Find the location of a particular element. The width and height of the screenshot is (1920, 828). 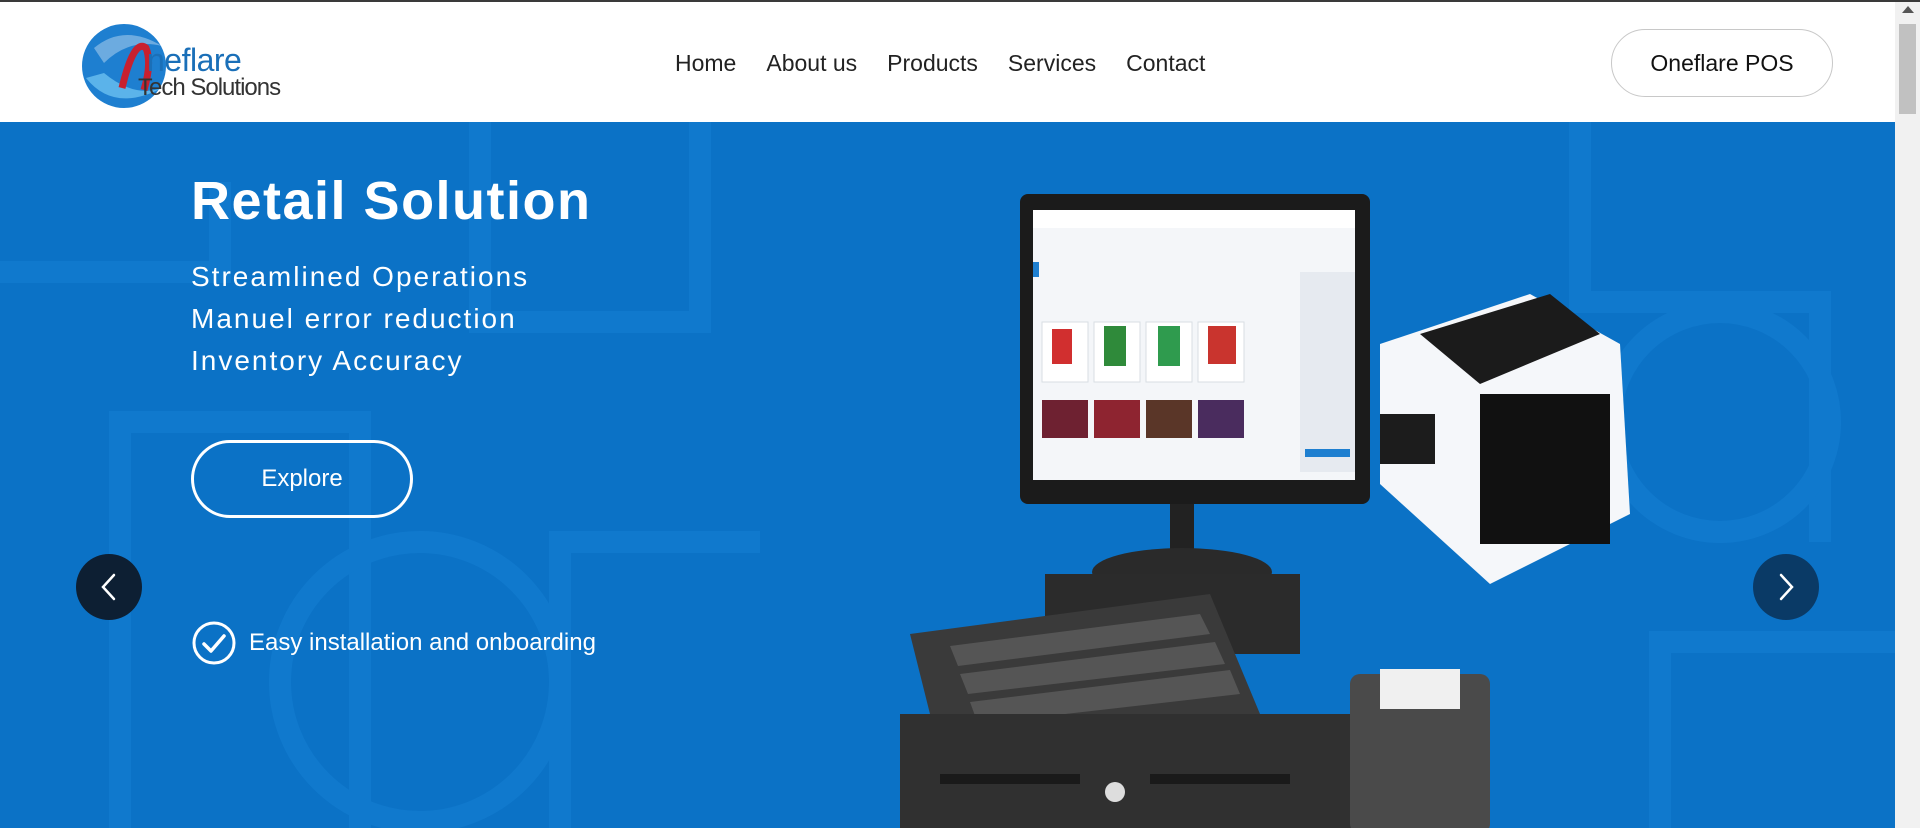

nav-services: Services is located at coordinates (1052, 63).